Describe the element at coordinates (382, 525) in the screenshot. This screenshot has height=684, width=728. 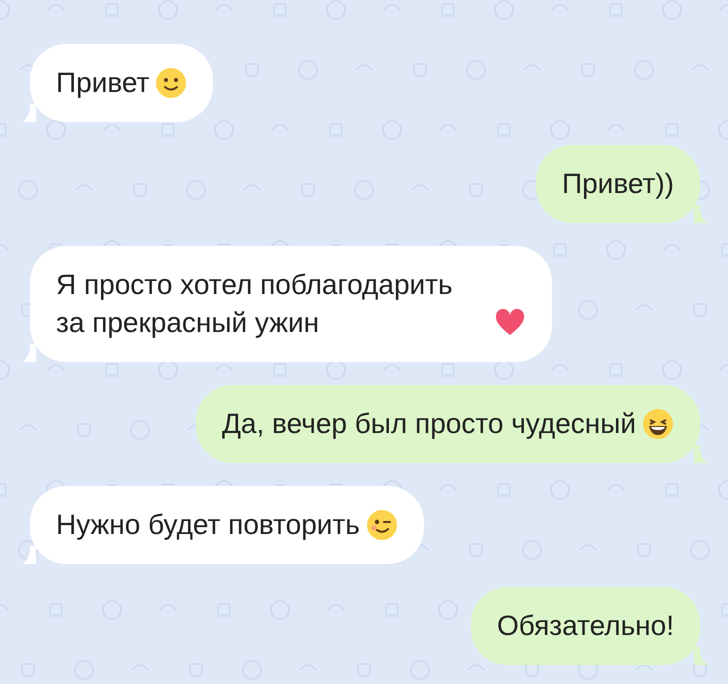
I see `winking-face-icon` at that location.